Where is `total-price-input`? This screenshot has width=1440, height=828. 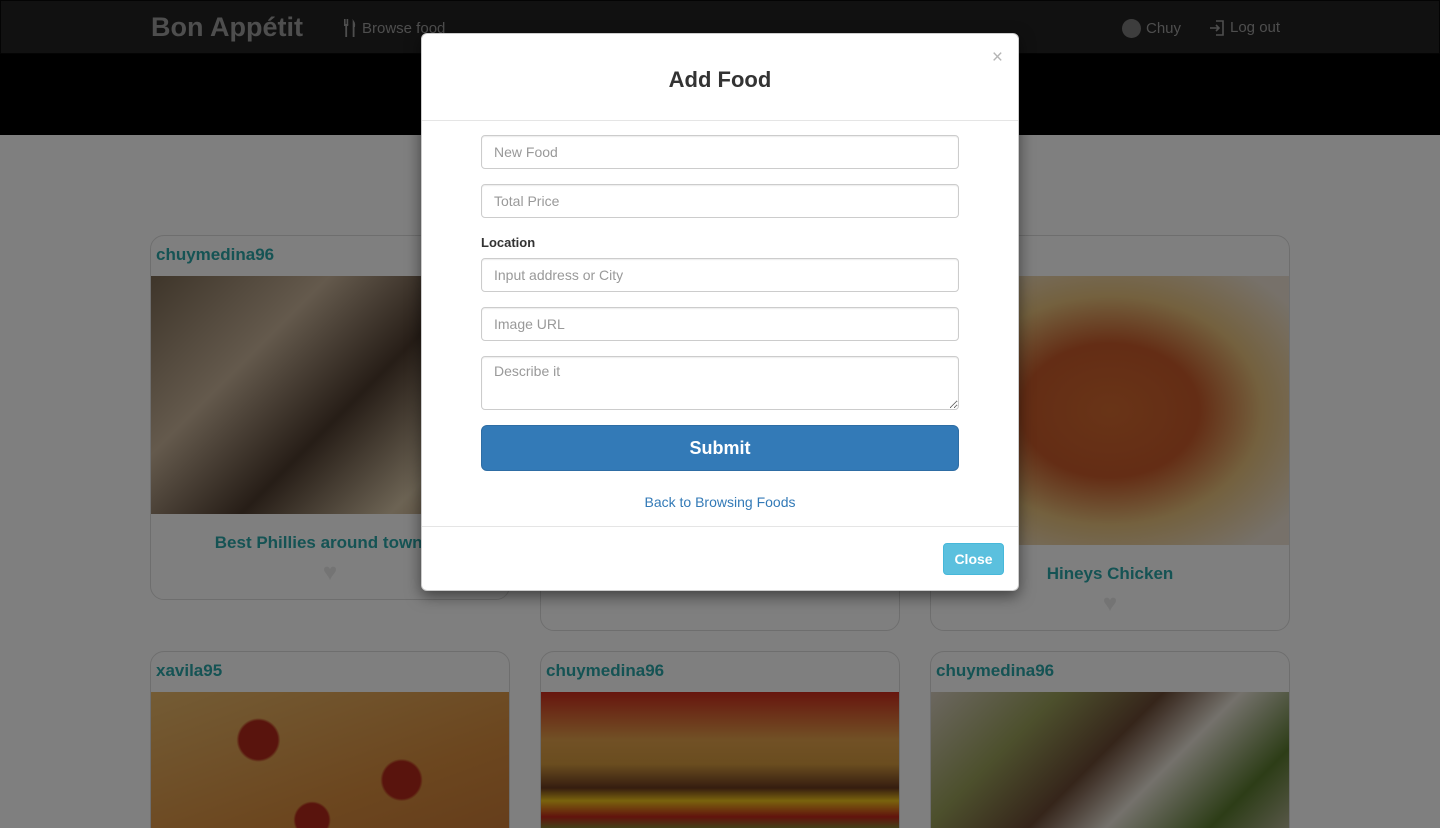 total-price-input is located at coordinates (720, 201).